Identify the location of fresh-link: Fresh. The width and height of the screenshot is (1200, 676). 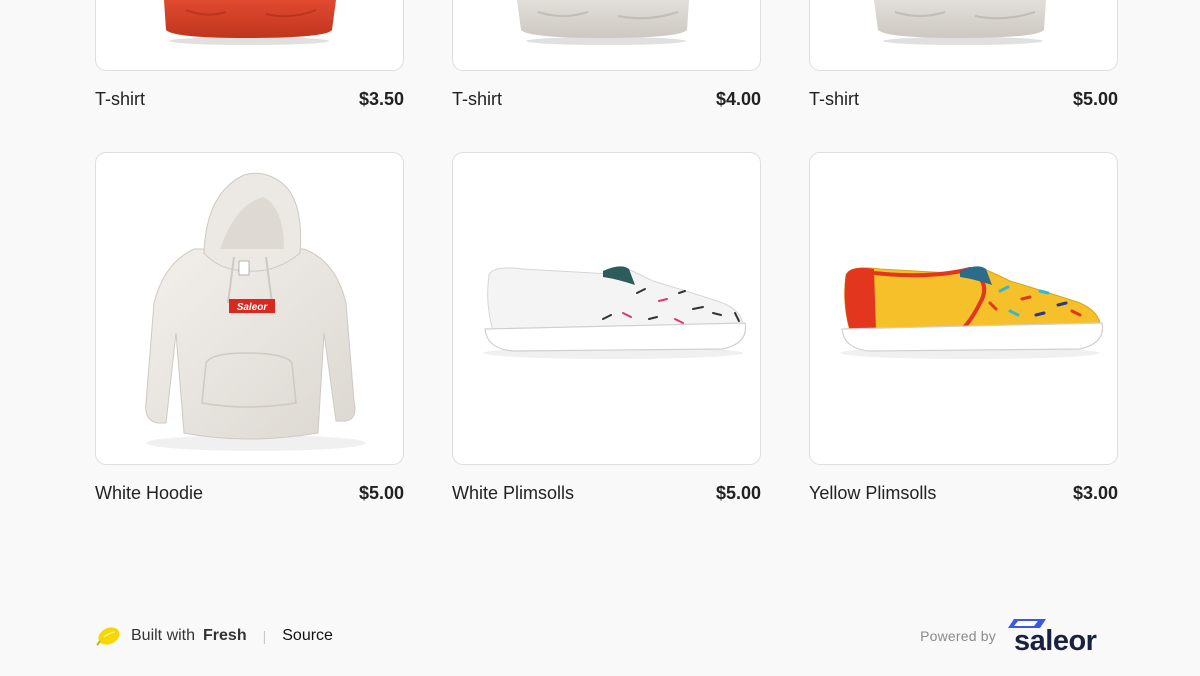
(225, 636).